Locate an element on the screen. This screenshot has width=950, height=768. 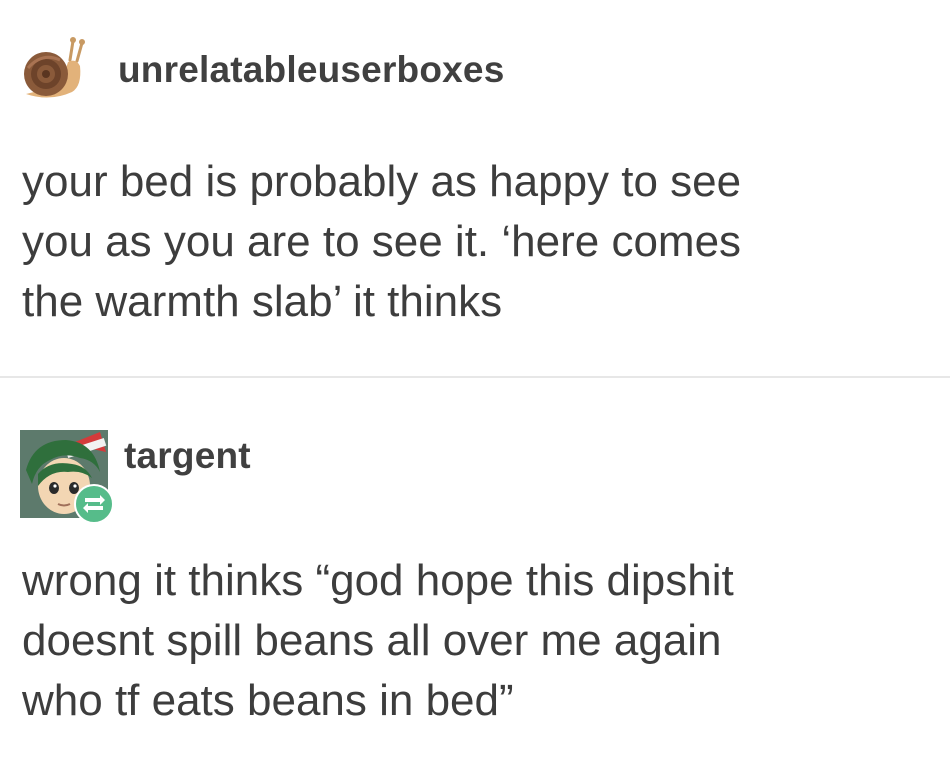
post-divider is located at coordinates (475, 377).